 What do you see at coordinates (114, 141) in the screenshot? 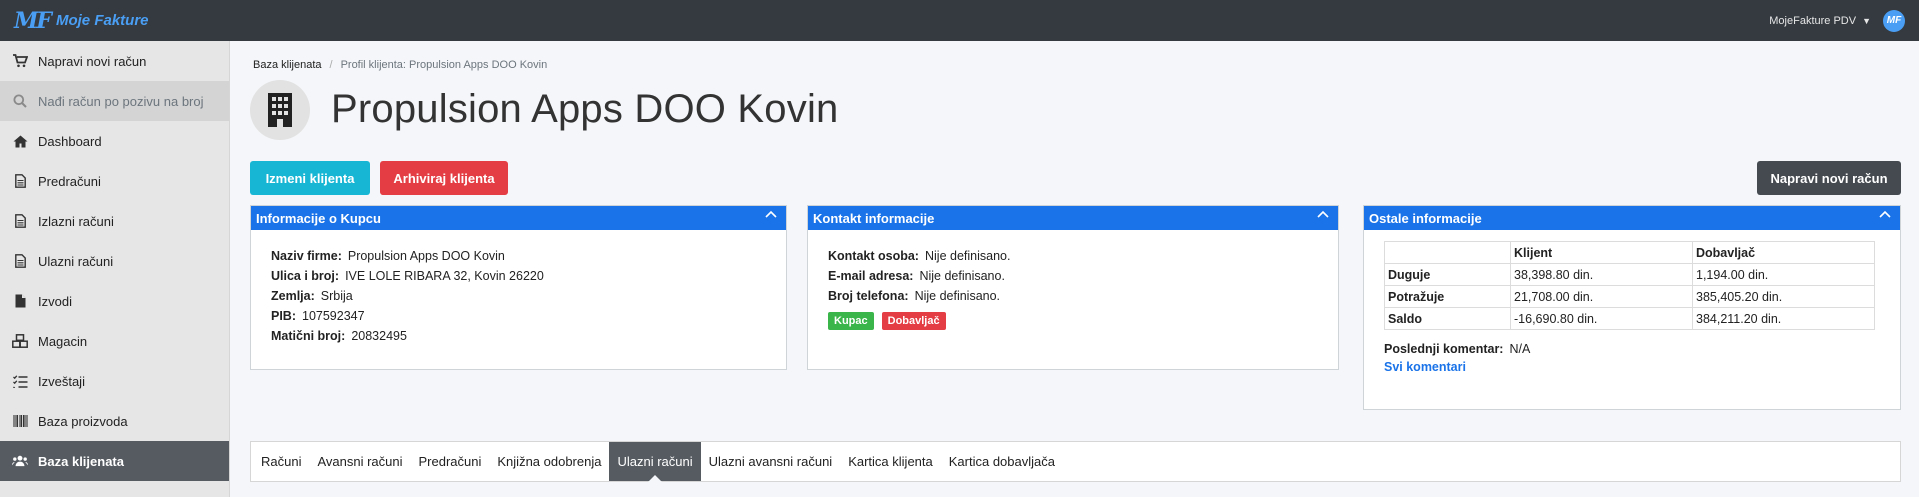
I see `sidebar-item-dashboard: Dashboard` at bounding box center [114, 141].